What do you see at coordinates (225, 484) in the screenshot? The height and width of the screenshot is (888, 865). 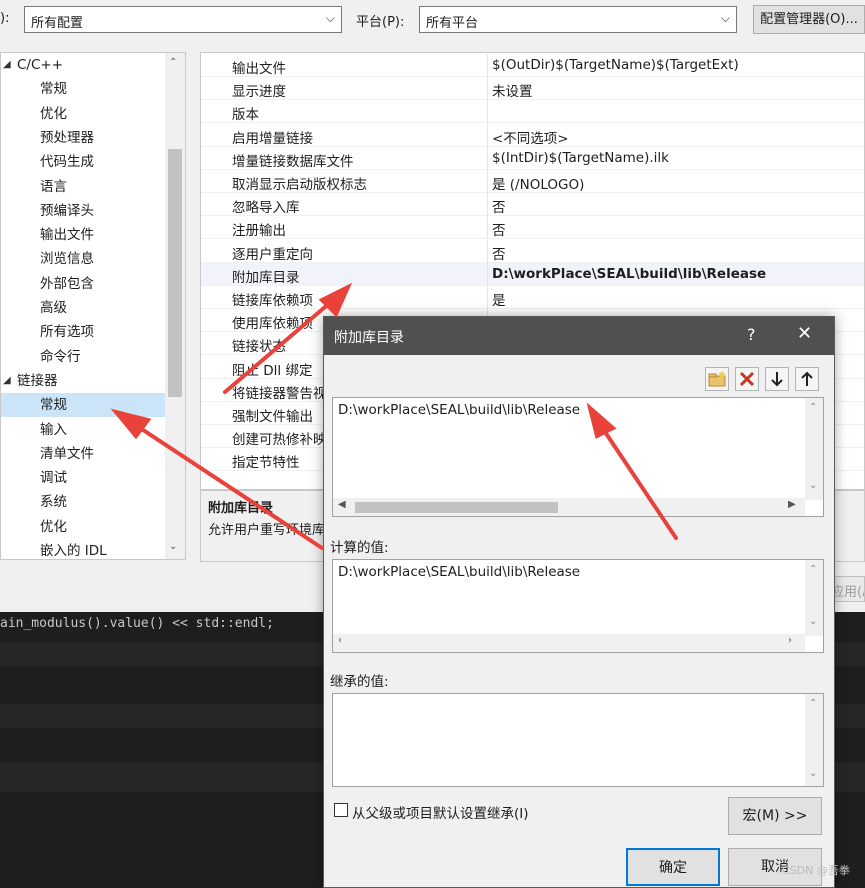 I see `annotation-arrow-tree` at bounding box center [225, 484].